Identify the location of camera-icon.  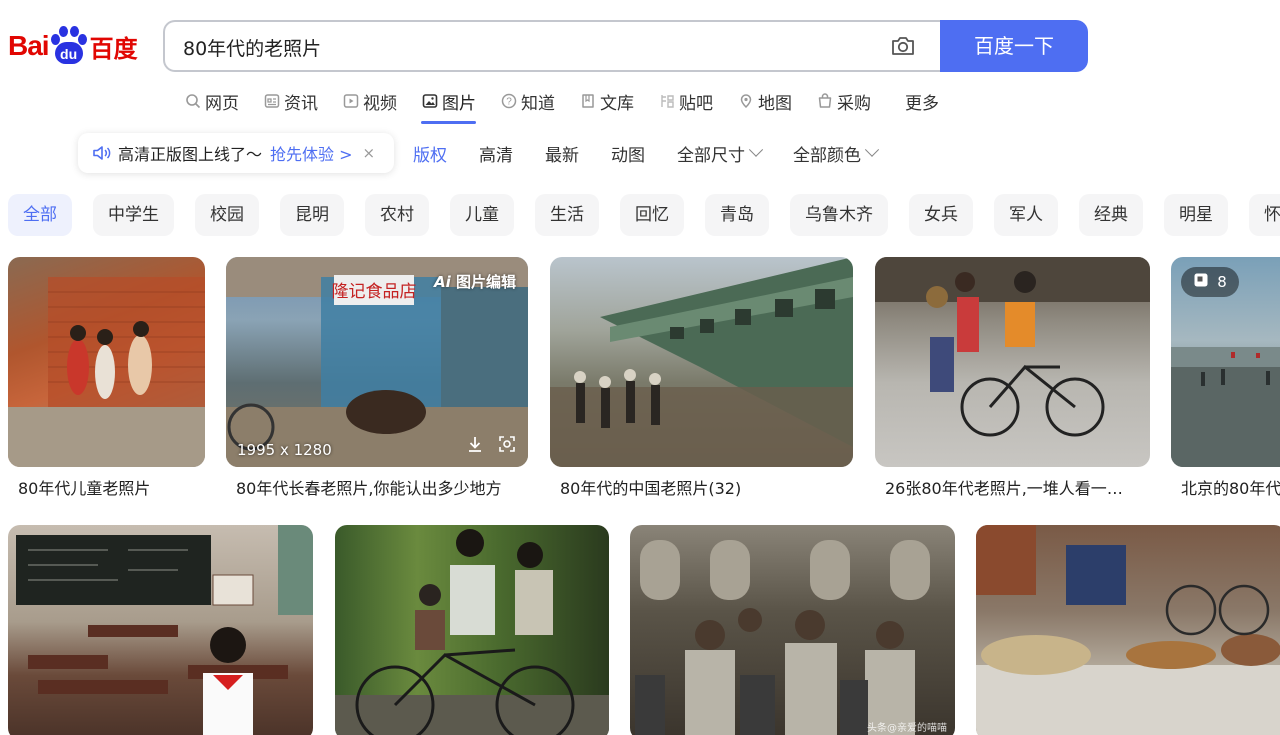
(903, 46).